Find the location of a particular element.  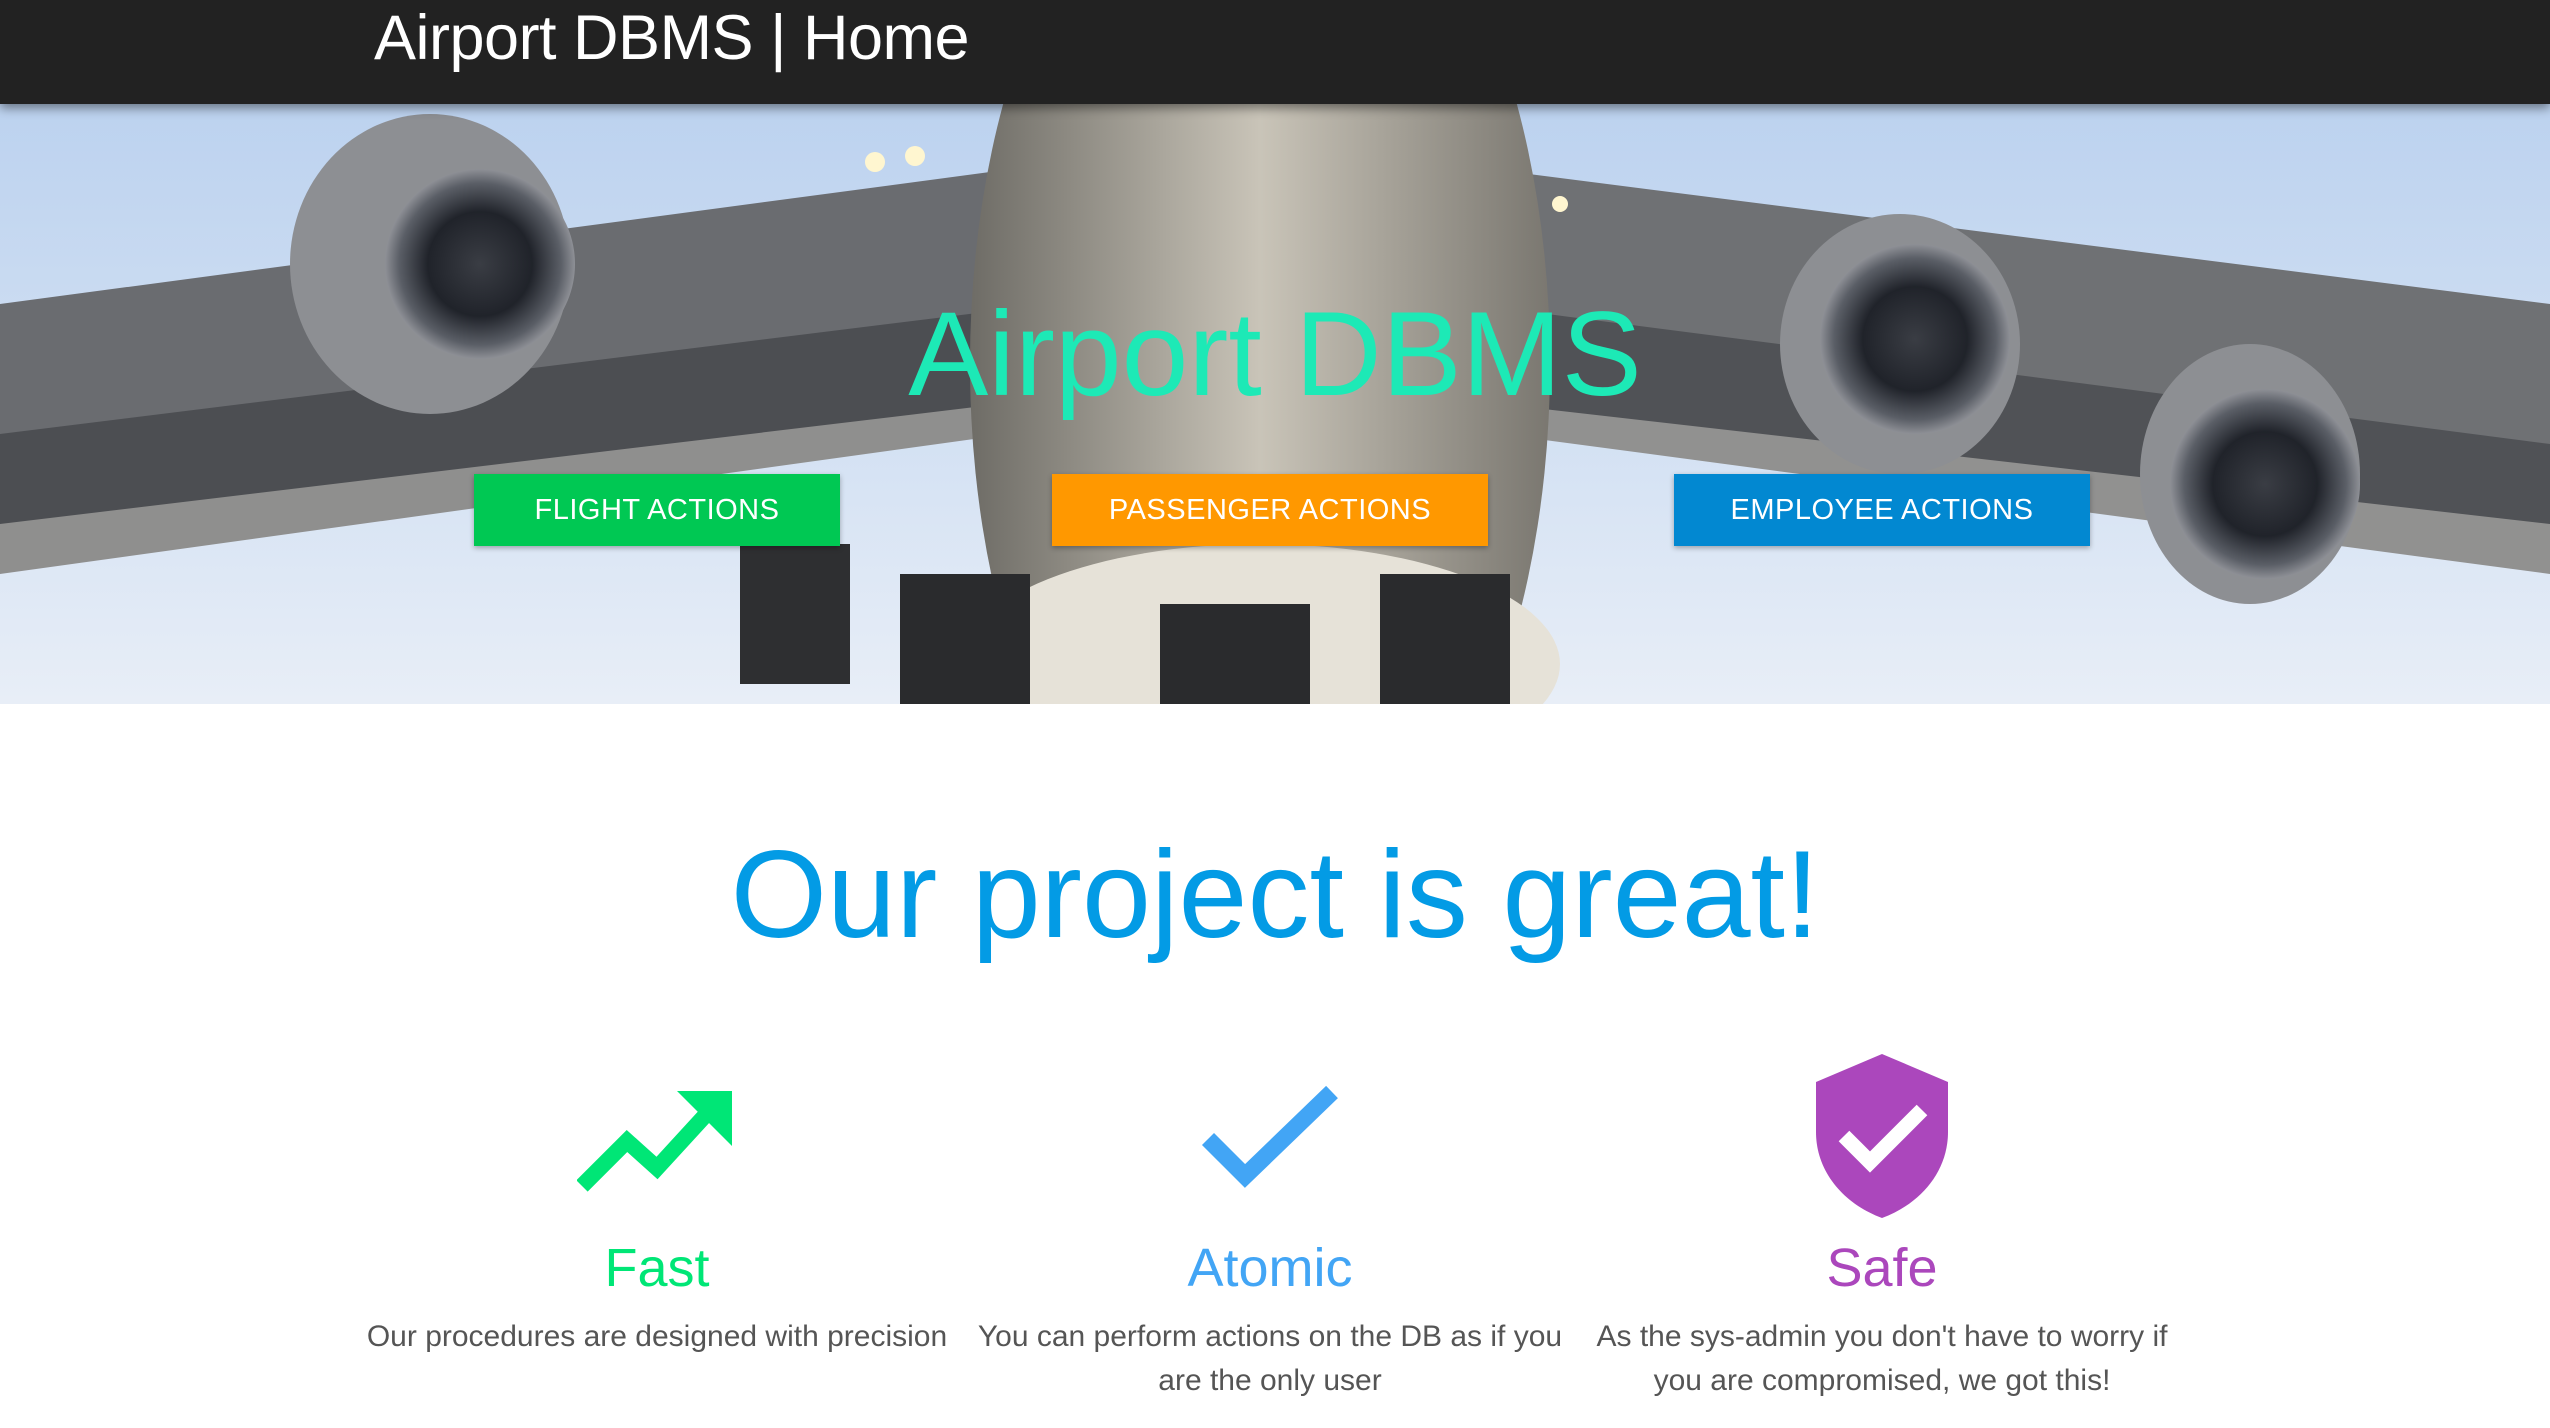

feature-title: Atomic is located at coordinates (1270, 1268).